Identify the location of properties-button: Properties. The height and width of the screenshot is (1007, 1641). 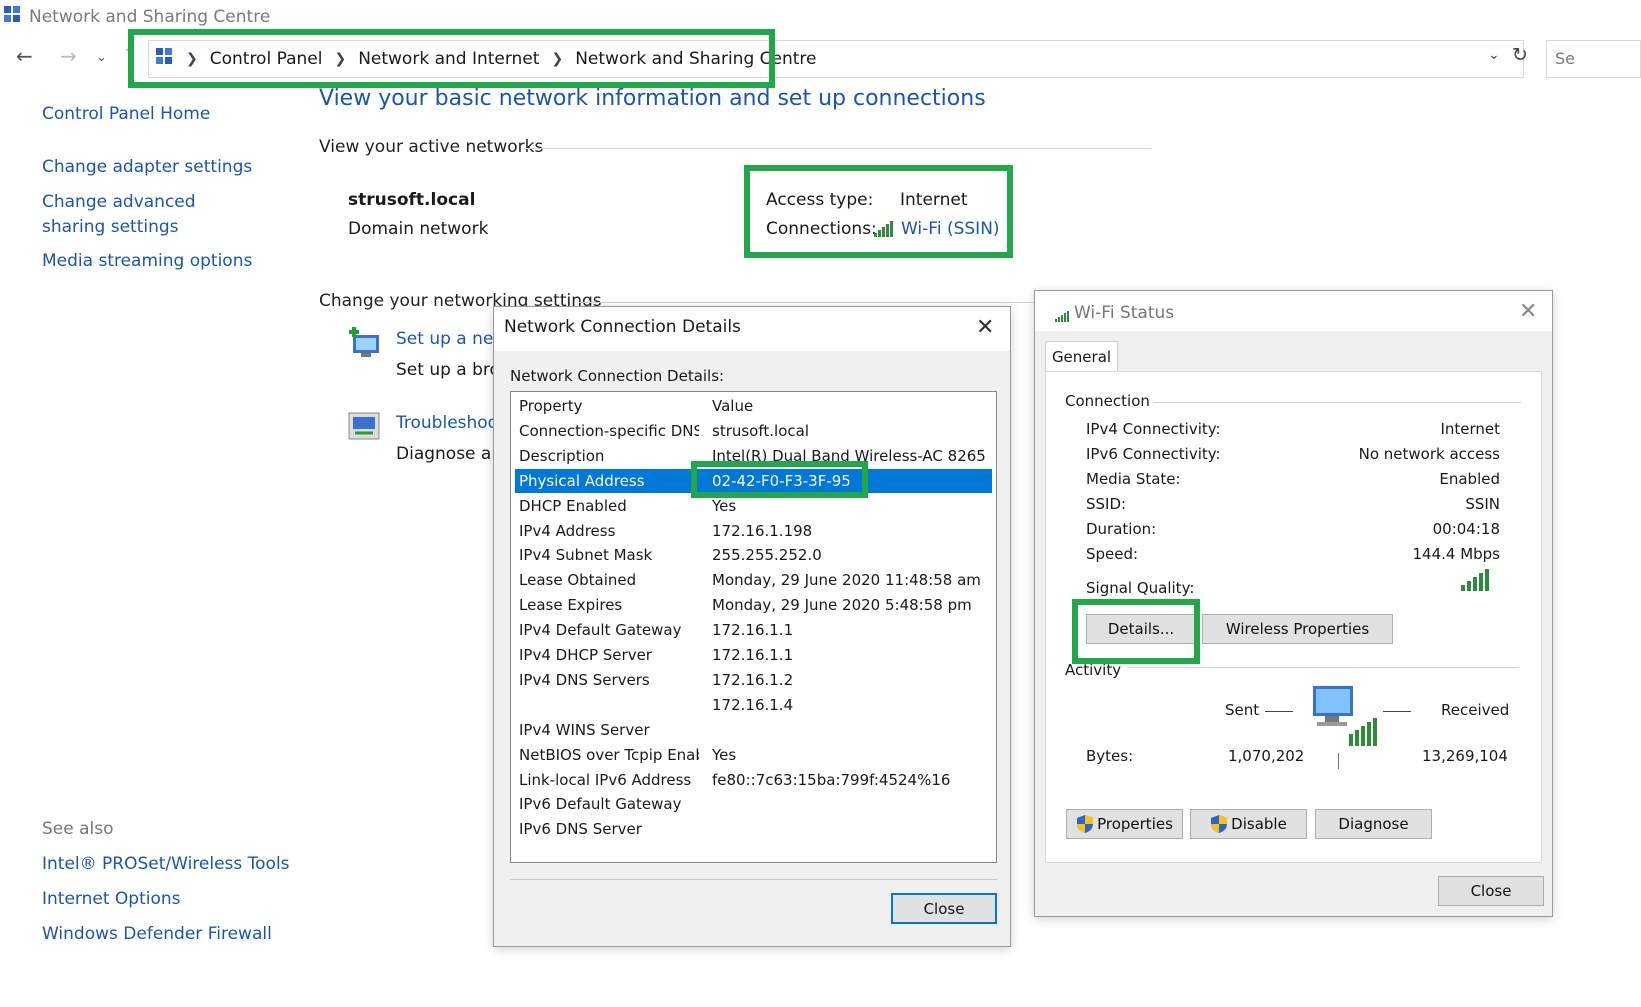
(1124, 824).